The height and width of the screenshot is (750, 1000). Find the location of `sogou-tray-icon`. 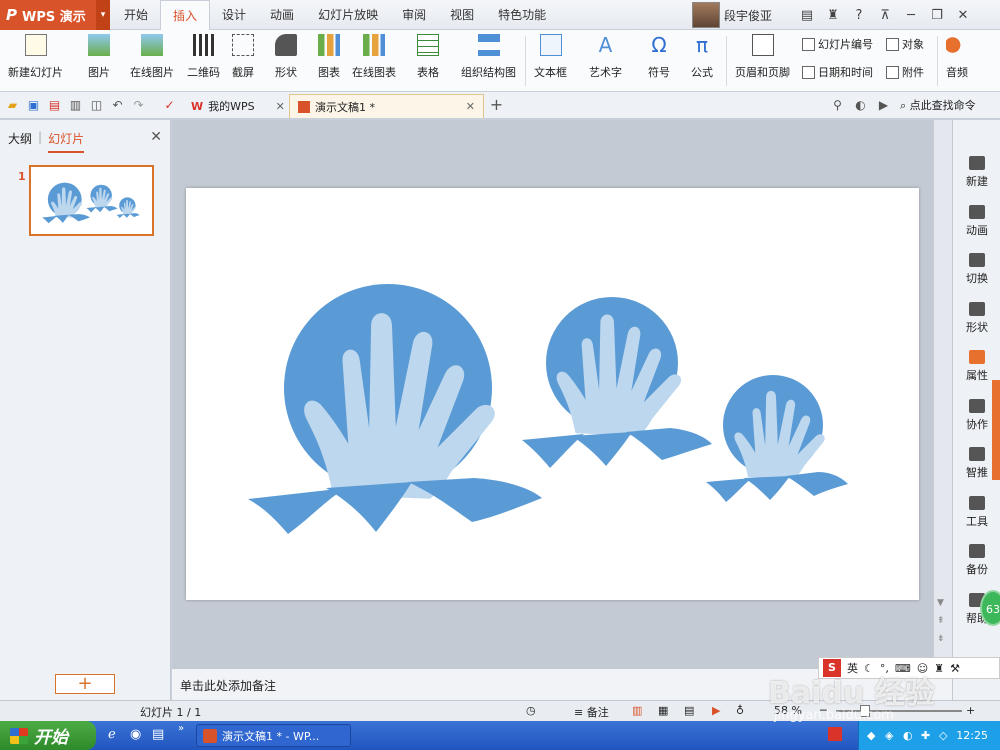

sogou-tray-icon is located at coordinates (835, 734).